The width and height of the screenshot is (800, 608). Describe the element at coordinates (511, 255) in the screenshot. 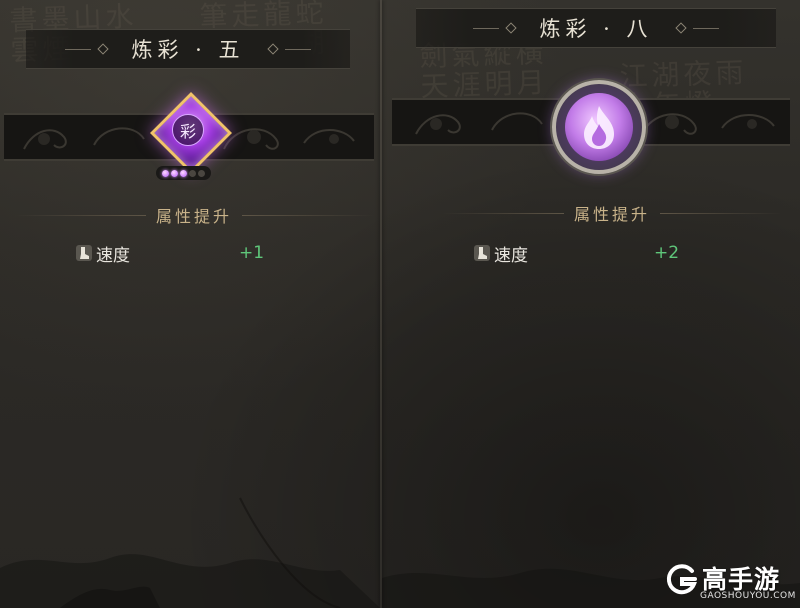

I see `right-stat-name: 速度` at that location.